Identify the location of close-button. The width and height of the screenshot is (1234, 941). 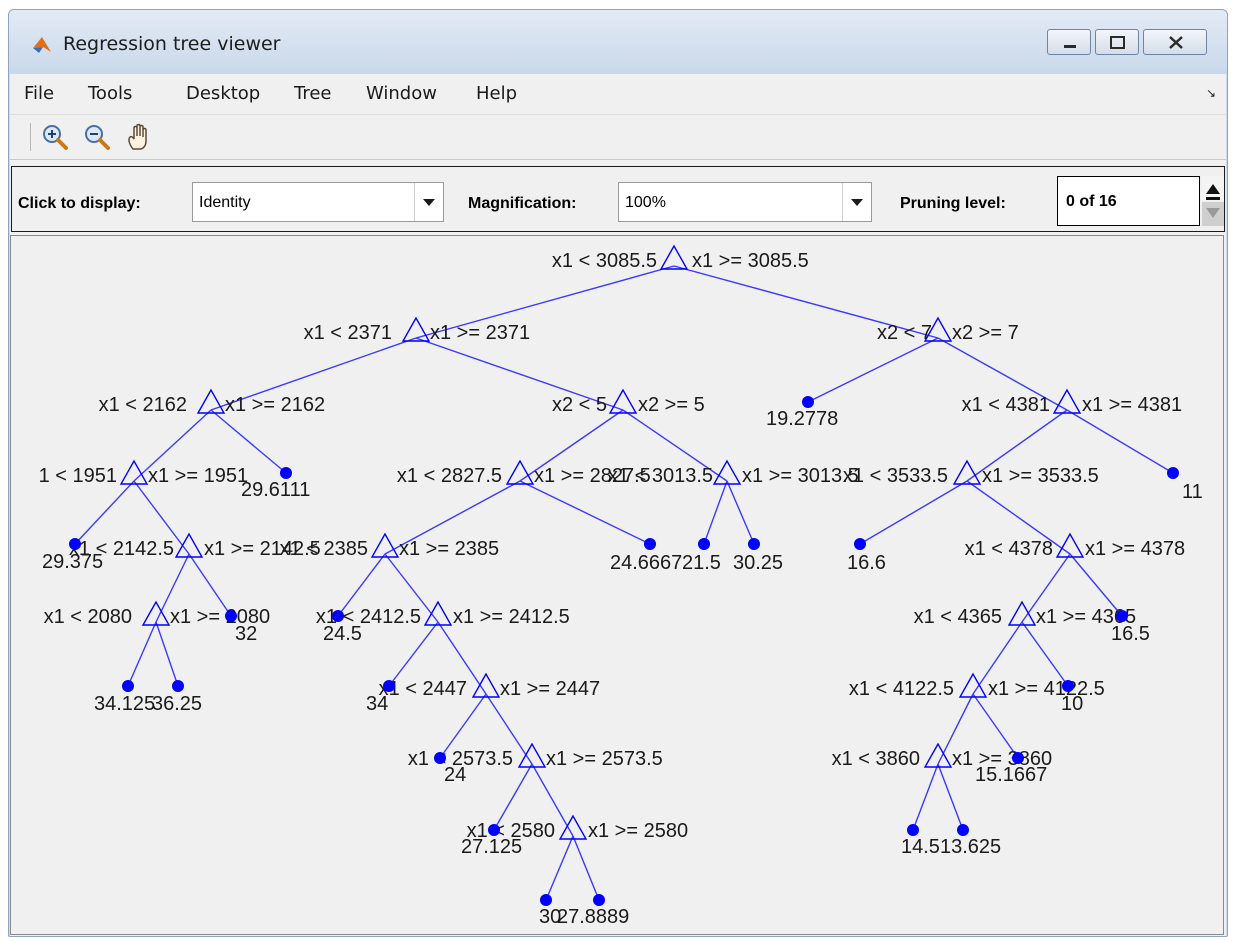
(1175, 42).